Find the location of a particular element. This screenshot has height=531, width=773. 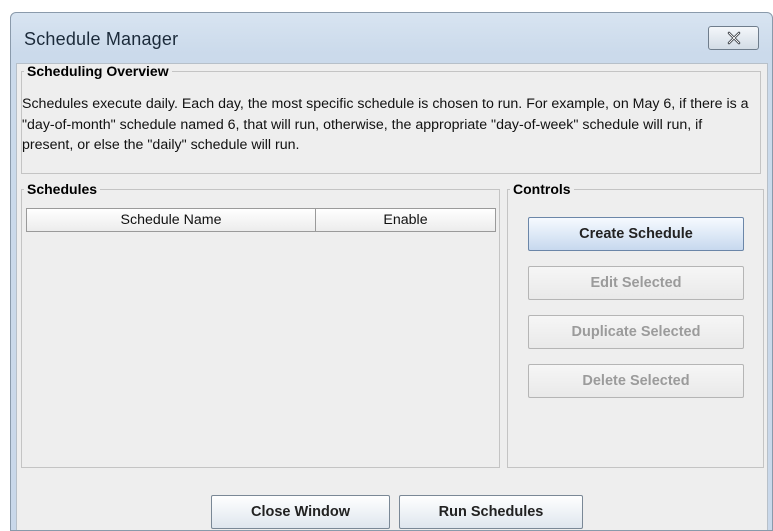

window-close-button is located at coordinates (733, 38).